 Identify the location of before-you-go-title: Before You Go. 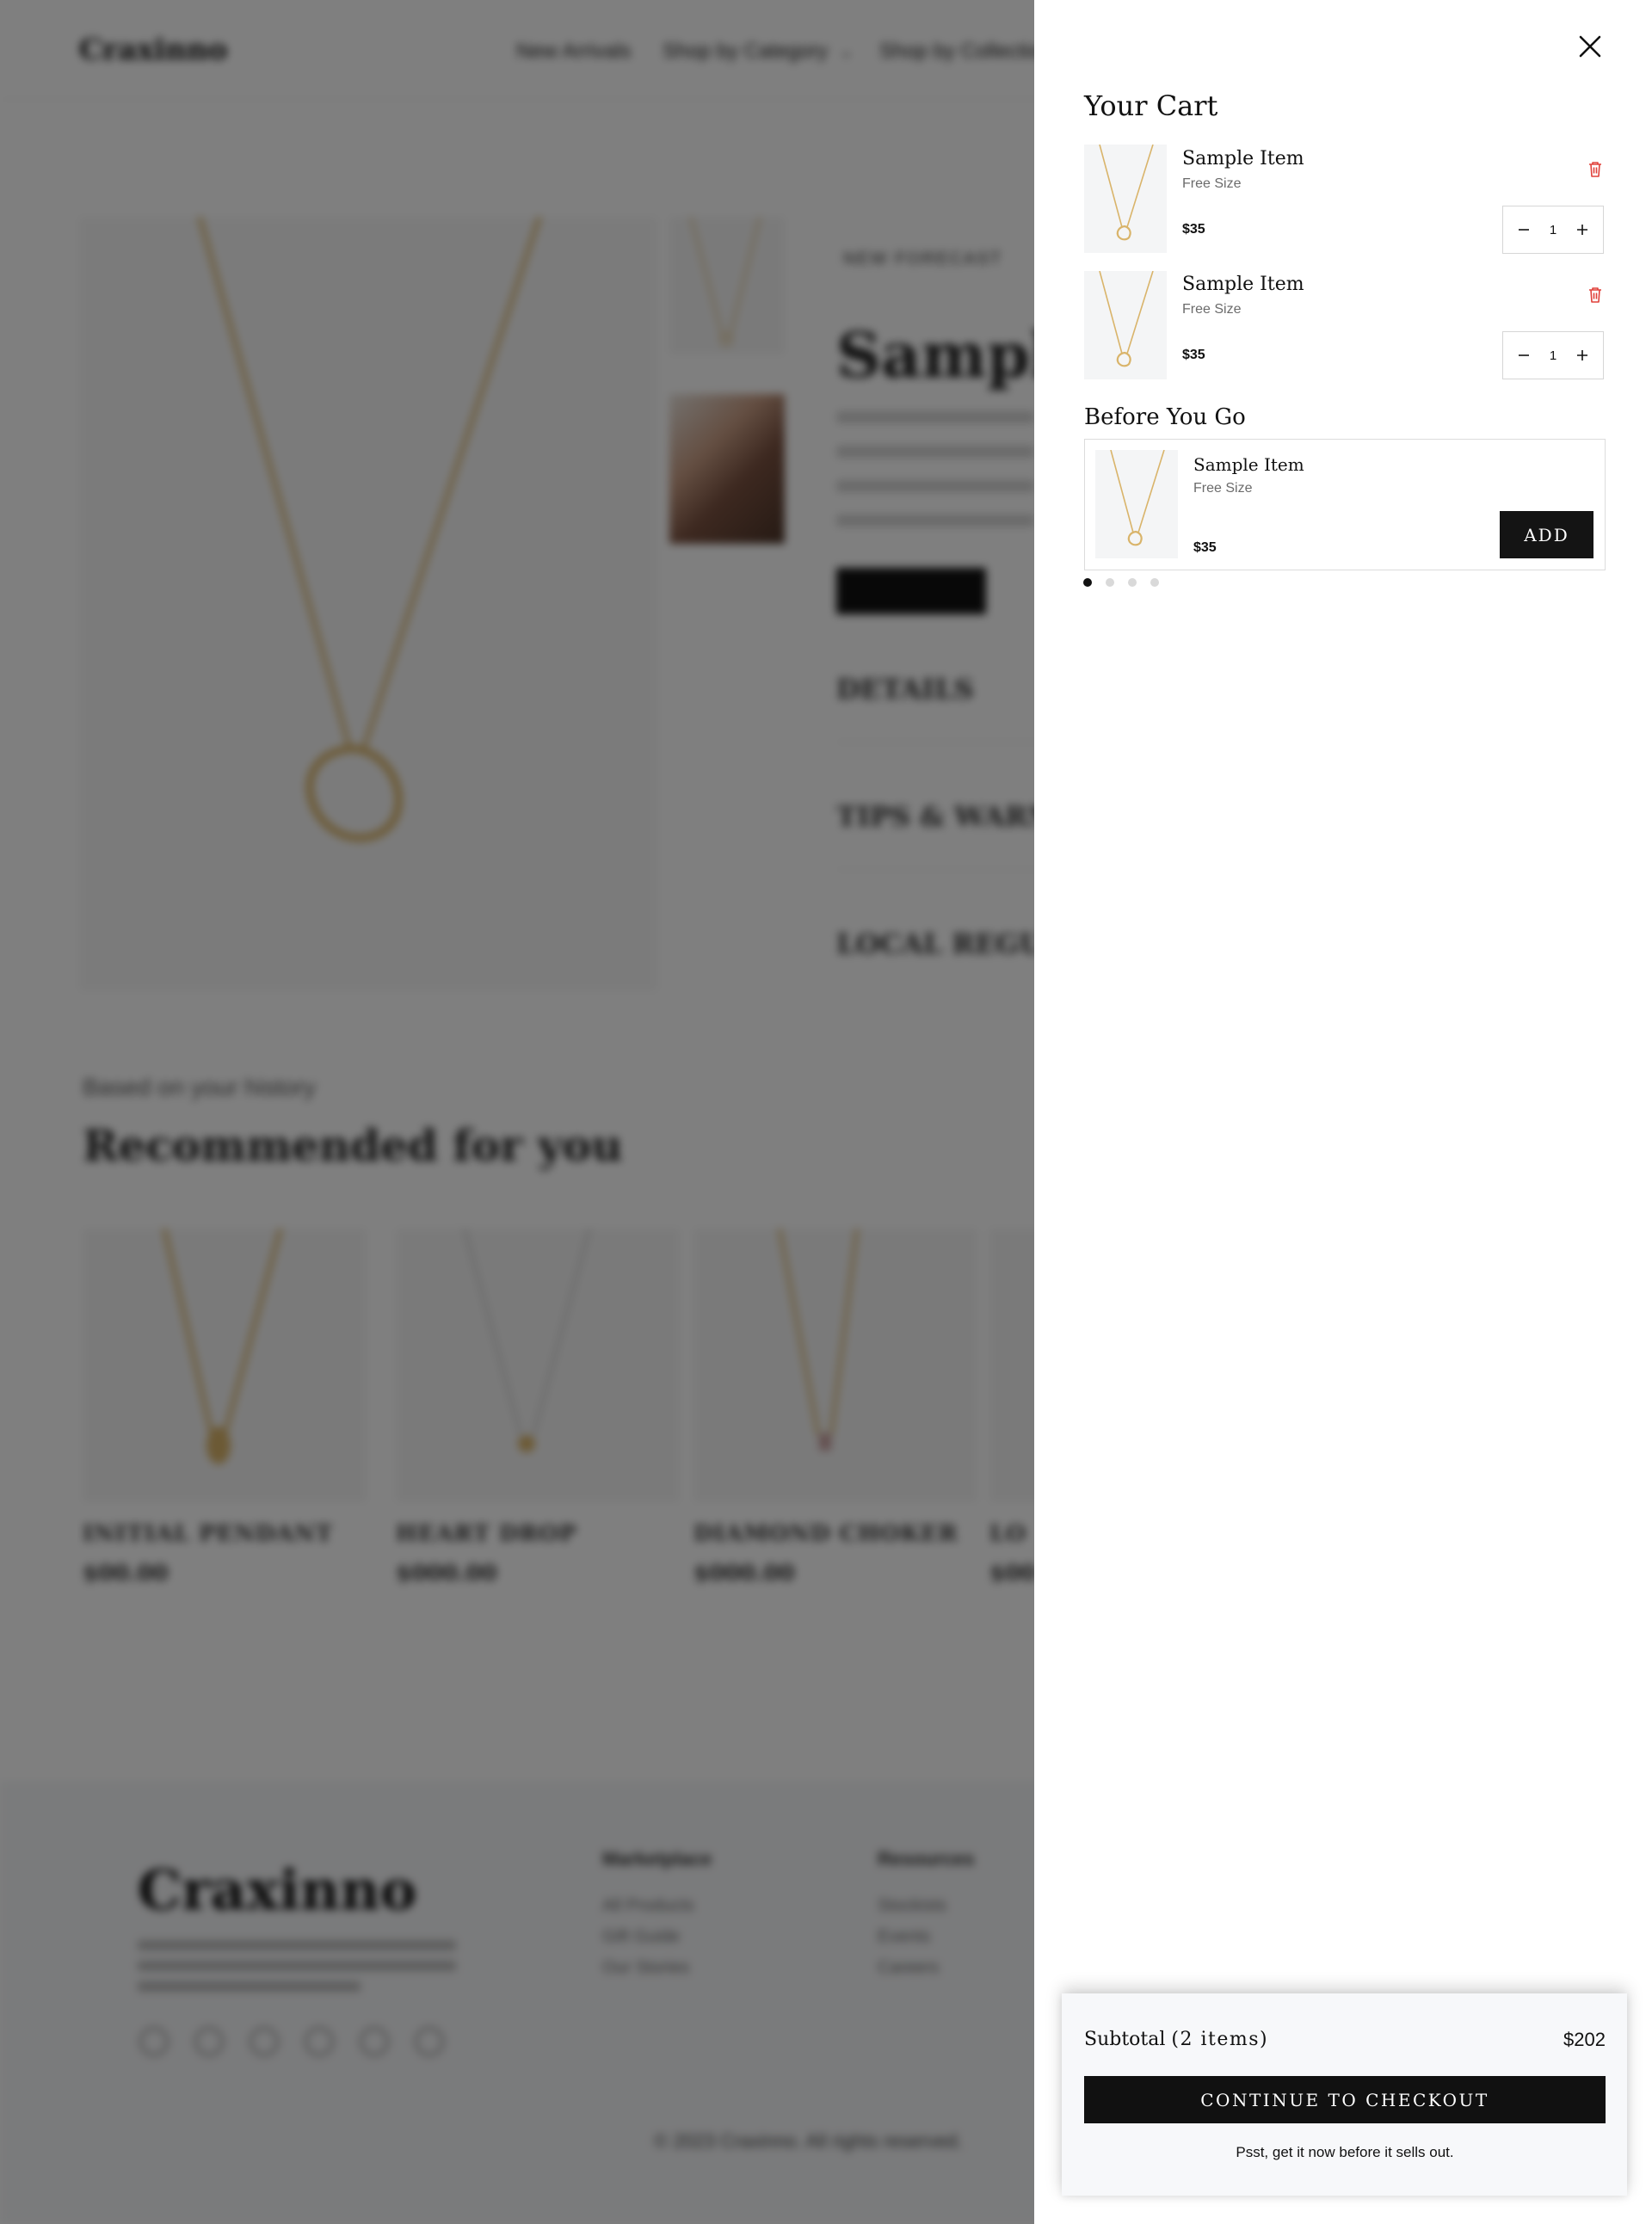
(1165, 417).